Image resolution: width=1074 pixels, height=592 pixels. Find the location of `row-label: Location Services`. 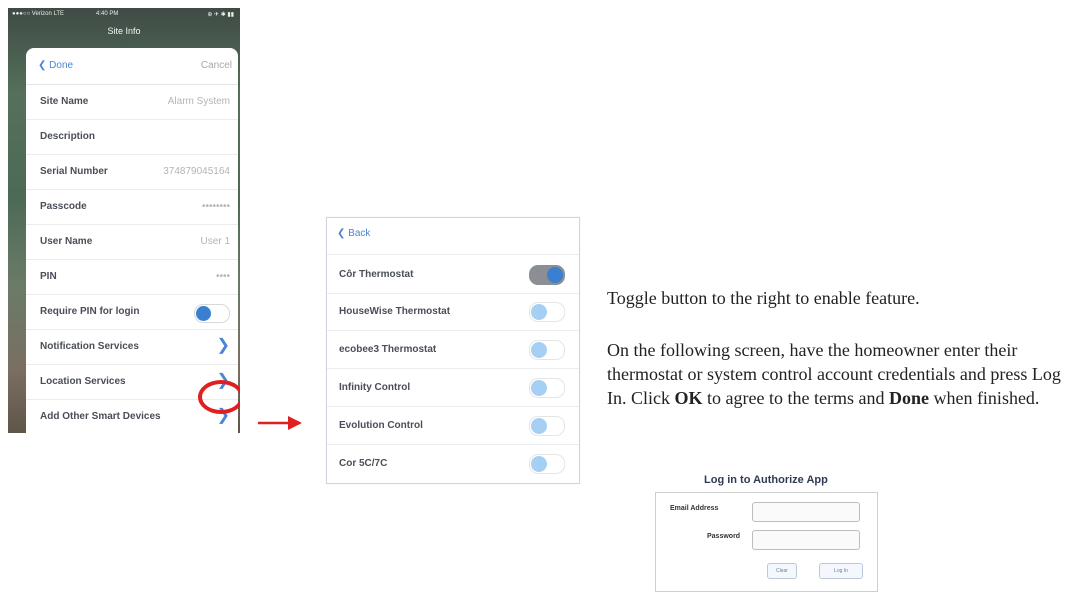

row-label: Location Services is located at coordinates (83, 381).